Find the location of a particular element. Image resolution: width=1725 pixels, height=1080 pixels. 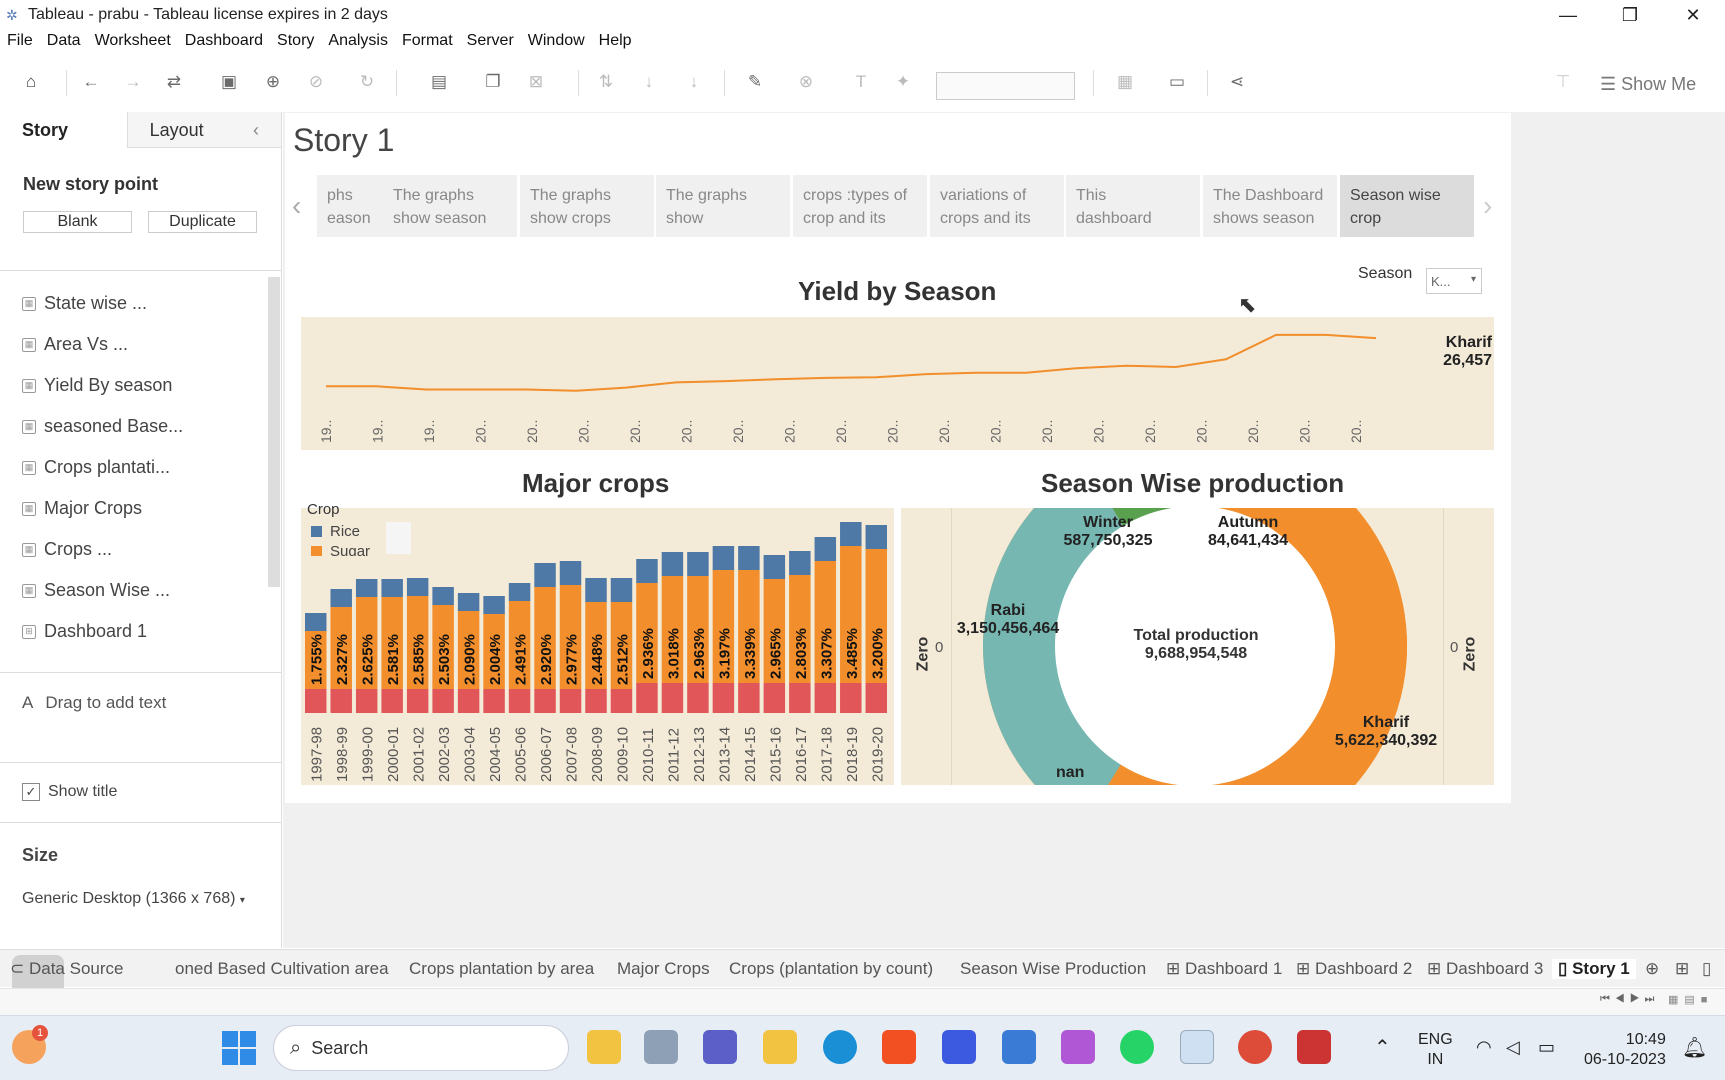

tableau-taskbar-icon is located at coordinates (1197, 1047).